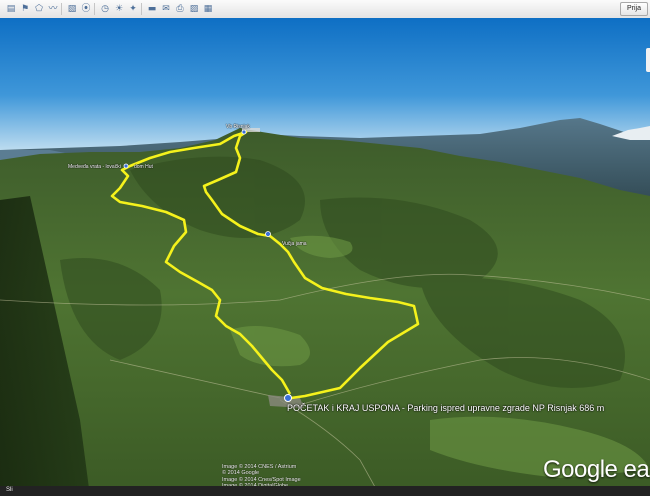 This screenshot has width=650, height=496. I want to click on switch-to-sky-icon: ✦, so click(133, 9).